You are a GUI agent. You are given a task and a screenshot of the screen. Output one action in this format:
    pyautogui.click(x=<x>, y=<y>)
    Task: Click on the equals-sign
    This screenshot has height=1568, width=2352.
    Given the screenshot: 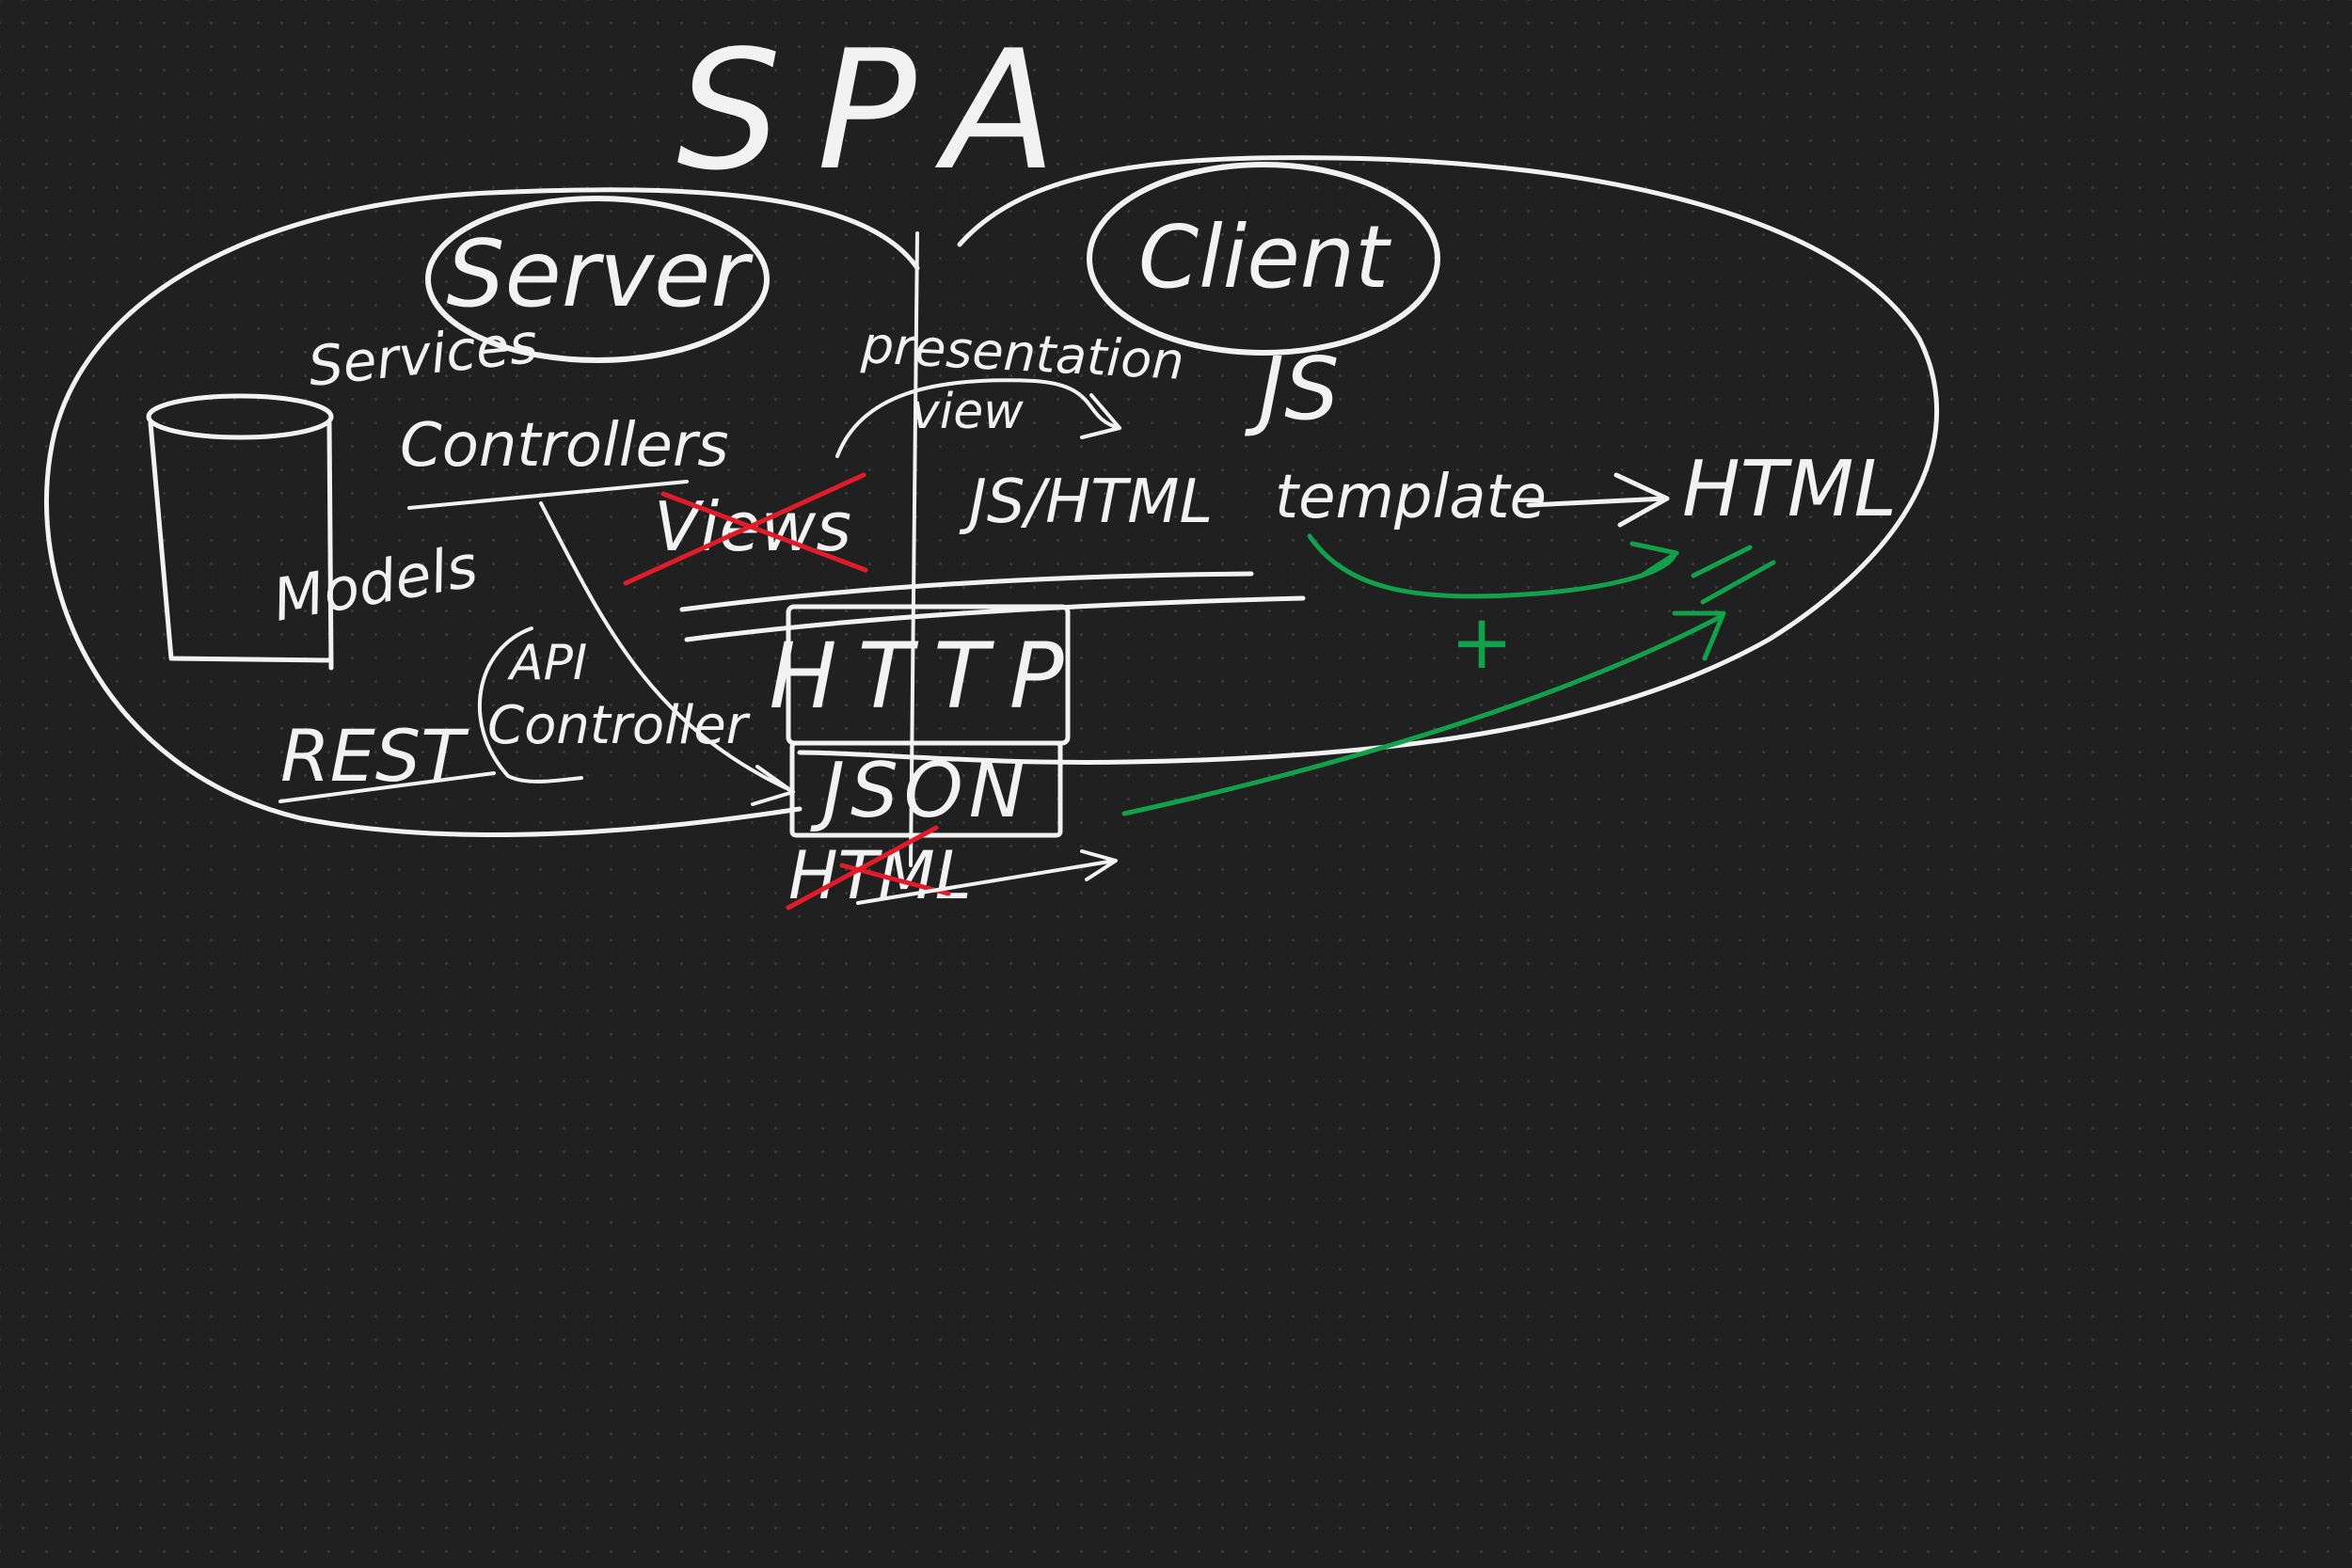 What is the action you would take?
    pyautogui.click(x=1733, y=575)
    